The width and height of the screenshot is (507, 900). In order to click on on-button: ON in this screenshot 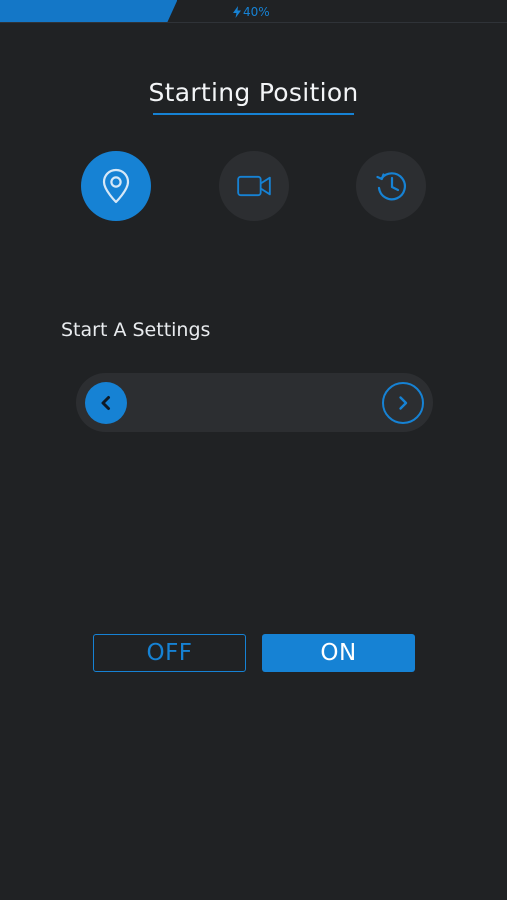, I will do `click(338, 653)`.